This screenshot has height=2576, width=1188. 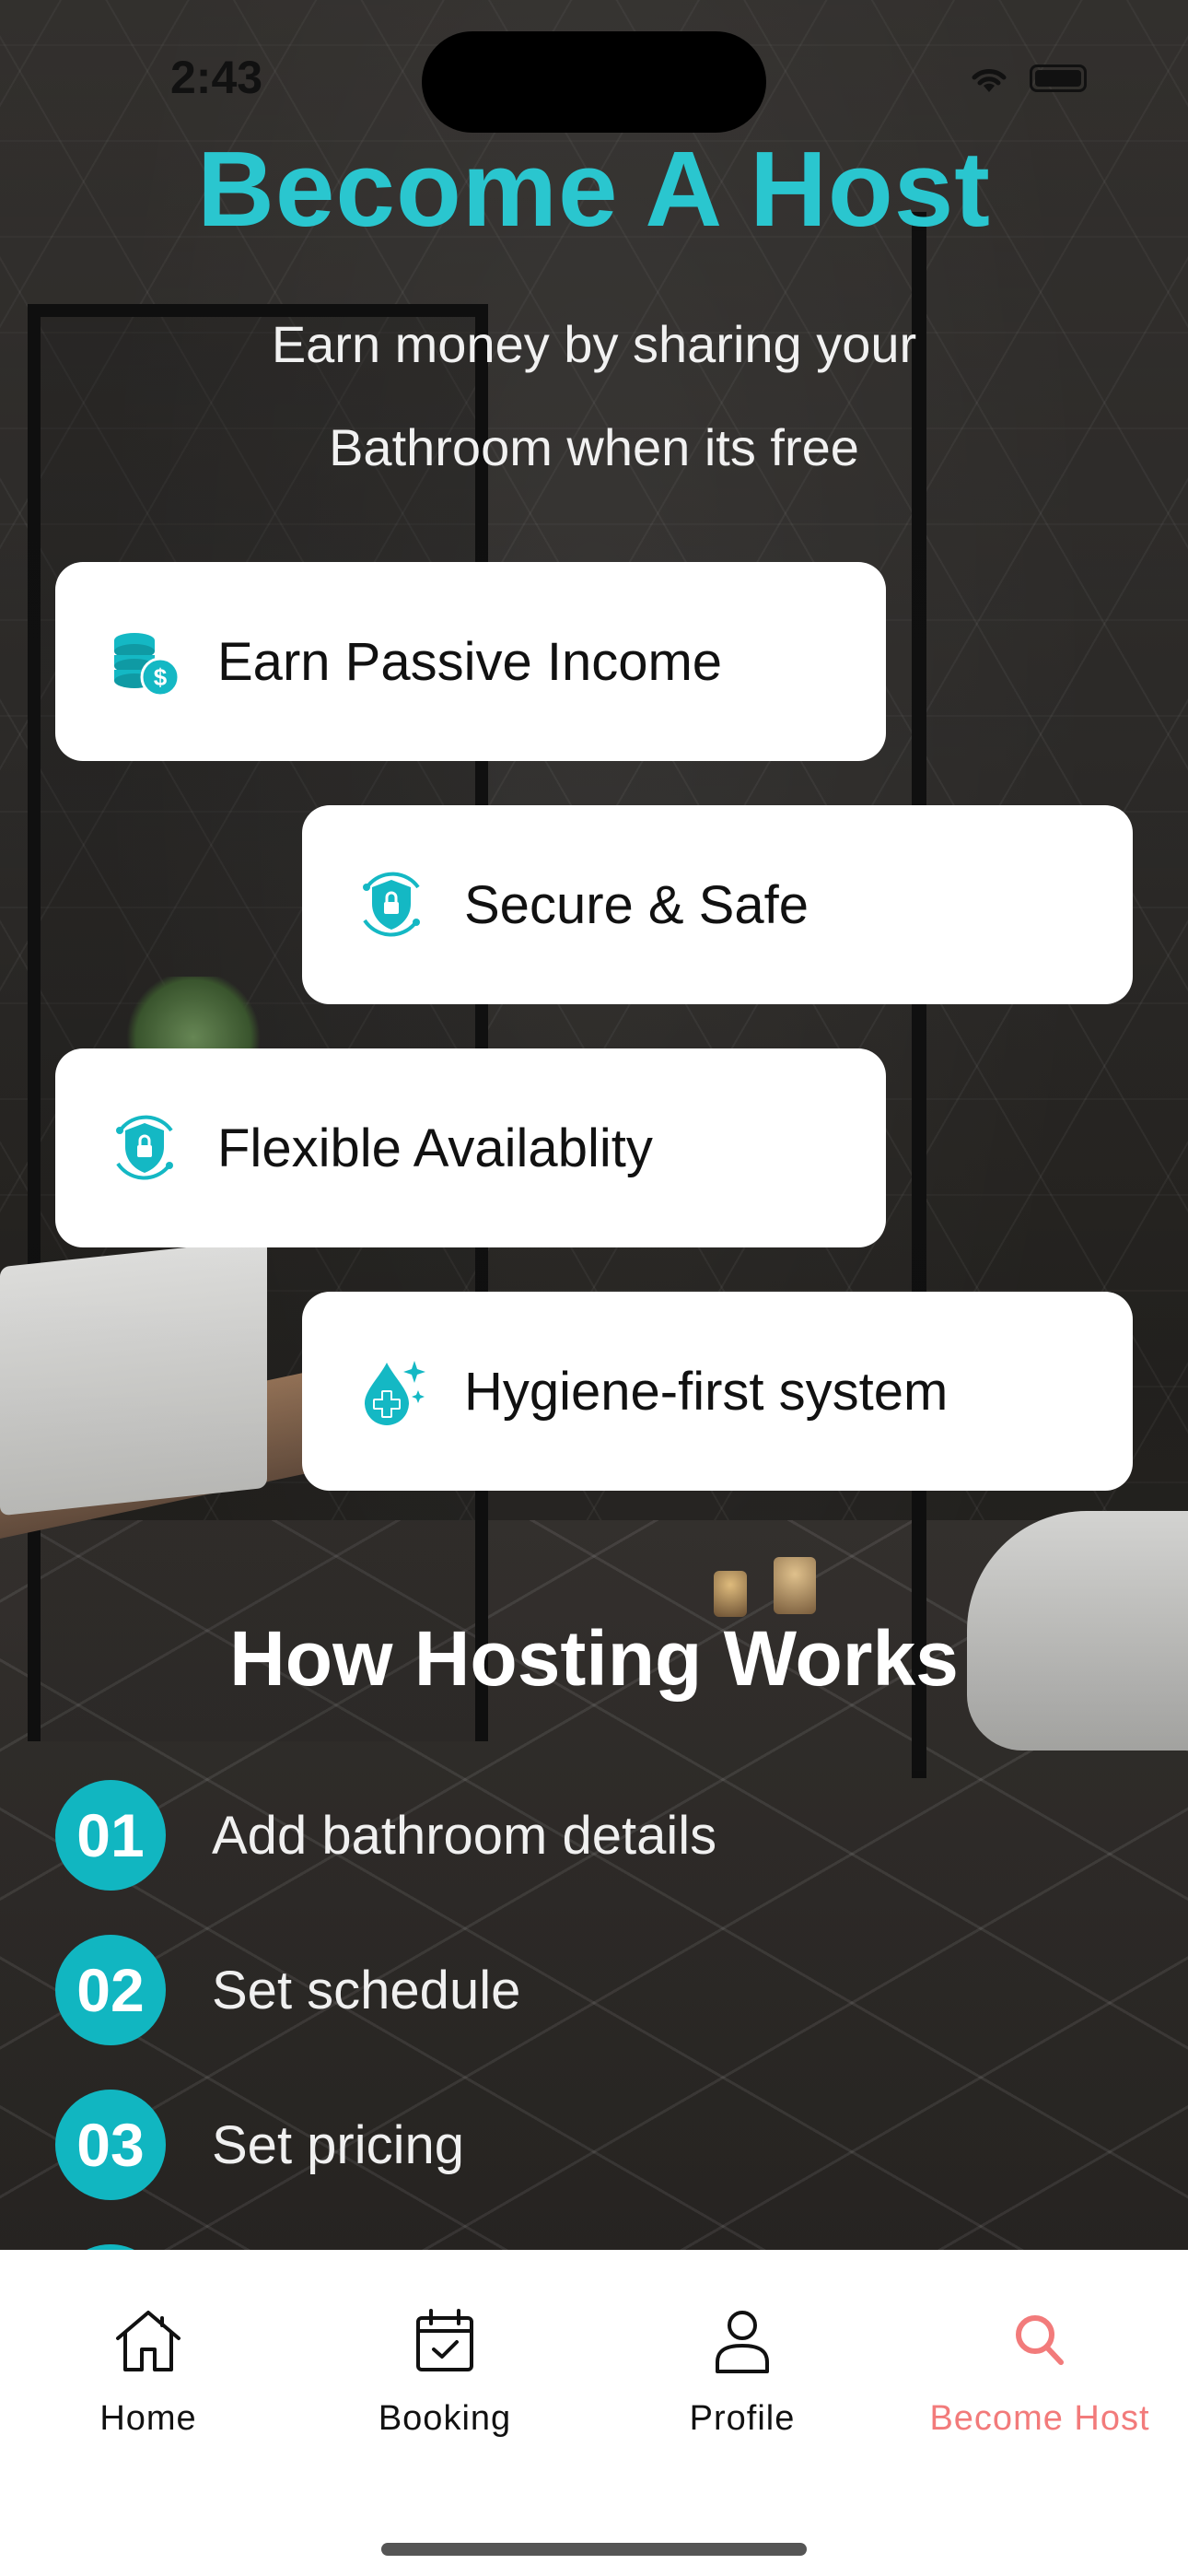 What do you see at coordinates (148, 2418) in the screenshot?
I see `tab-label: Home` at bounding box center [148, 2418].